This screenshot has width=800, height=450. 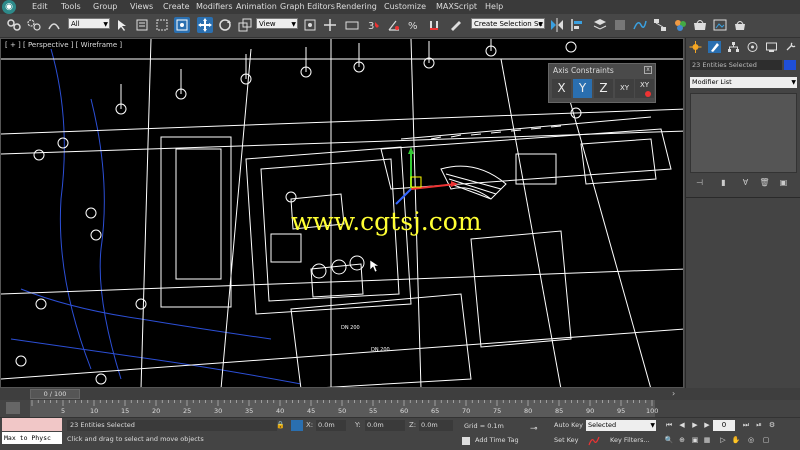 What do you see at coordinates (9, 7) in the screenshot?
I see `app-logo-icon: ◉` at bounding box center [9, 7].